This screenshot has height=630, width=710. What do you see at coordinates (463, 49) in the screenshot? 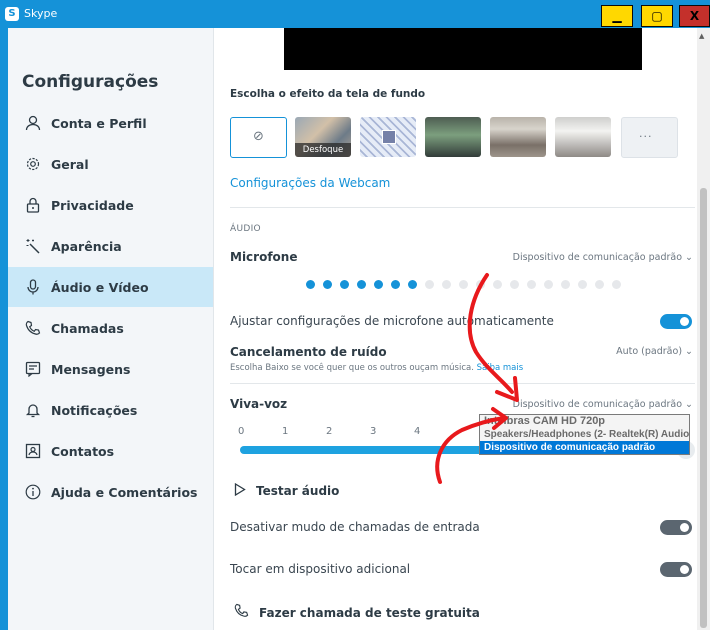
I see `webcam-preview` at bounding box center [463, 49].